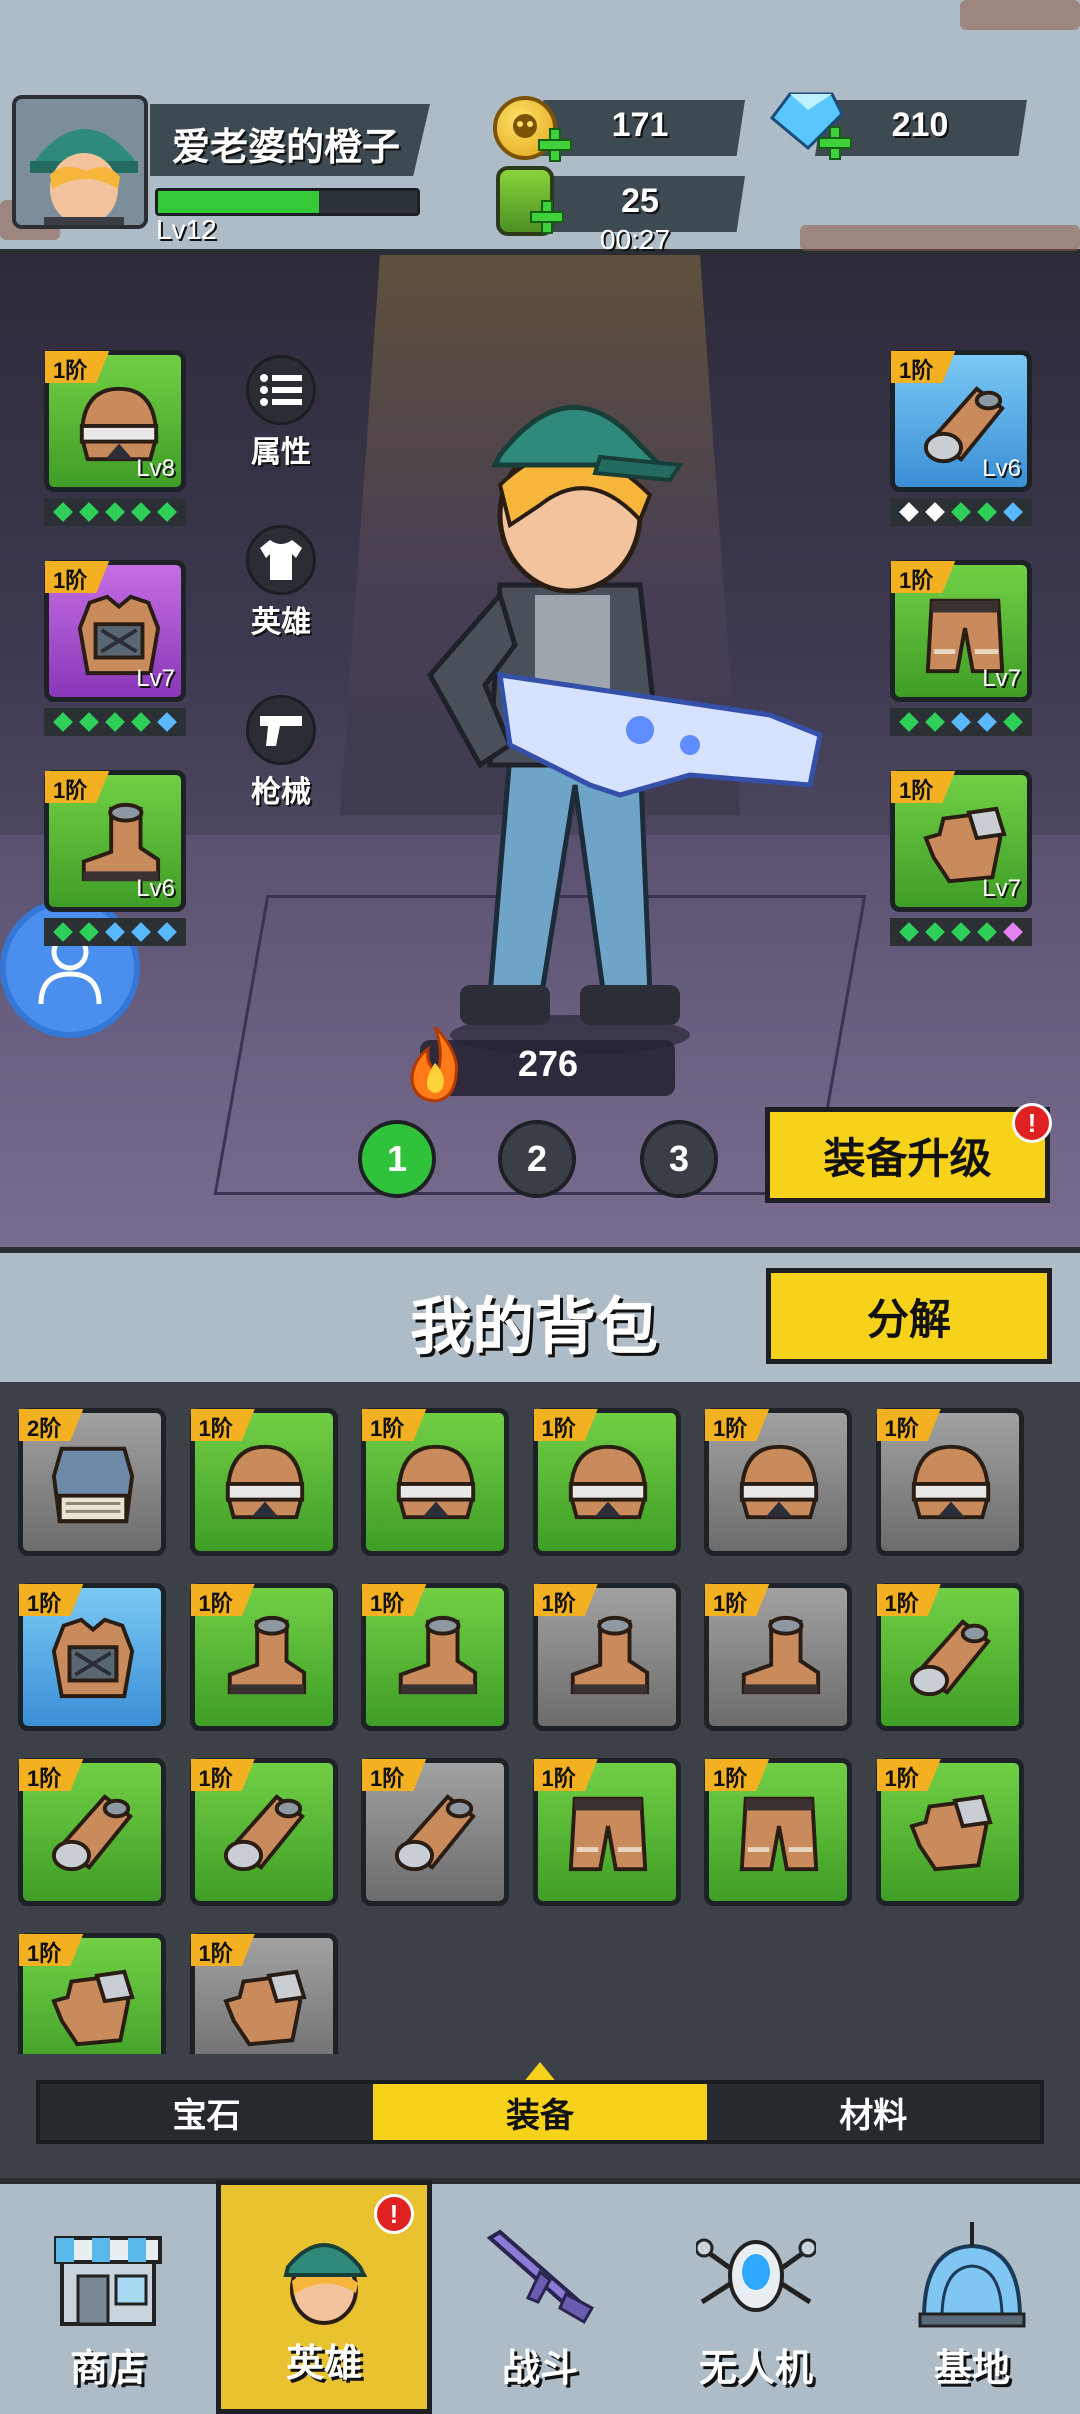 Image resolution: width=1080 pixels, height=2414 pixels. What do you see at coordinates (971, 2369) in the screenshot?
I see `nav-base-label: 基地` at bounding box center [971, 2369].